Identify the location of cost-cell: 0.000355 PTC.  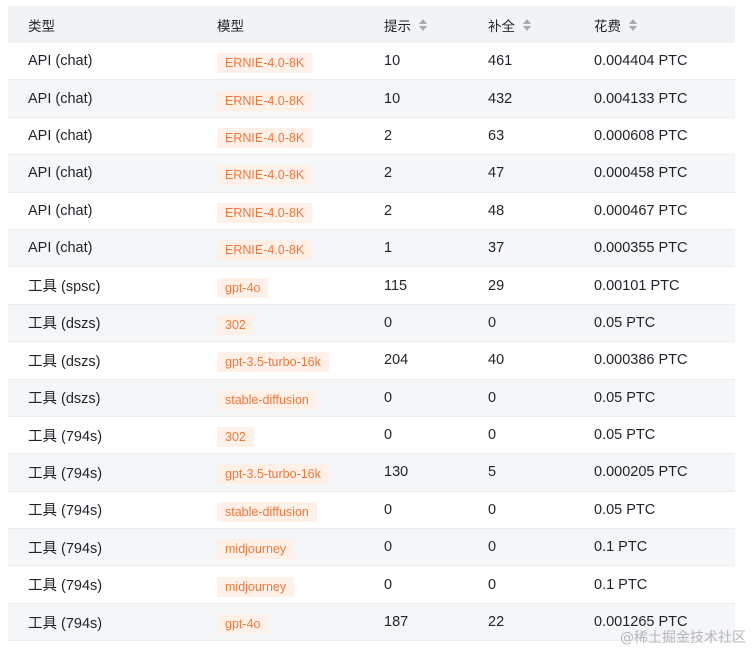
(641, 248).